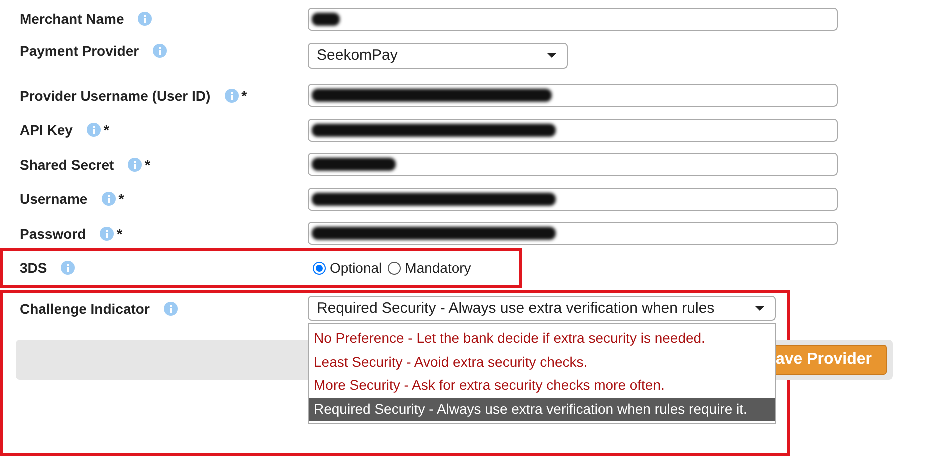  What do you see at coordinates (438, 55) in the screenshot?
I see `provider-dropdown: SeekomPay` at bounding box center [438, 55].